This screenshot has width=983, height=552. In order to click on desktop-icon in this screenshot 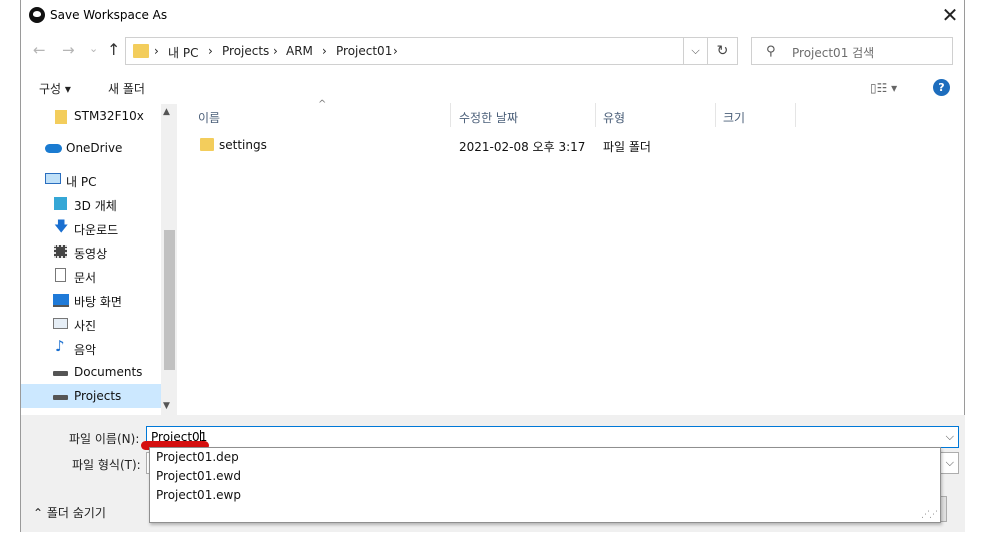, I will do `click(61, 300)`.